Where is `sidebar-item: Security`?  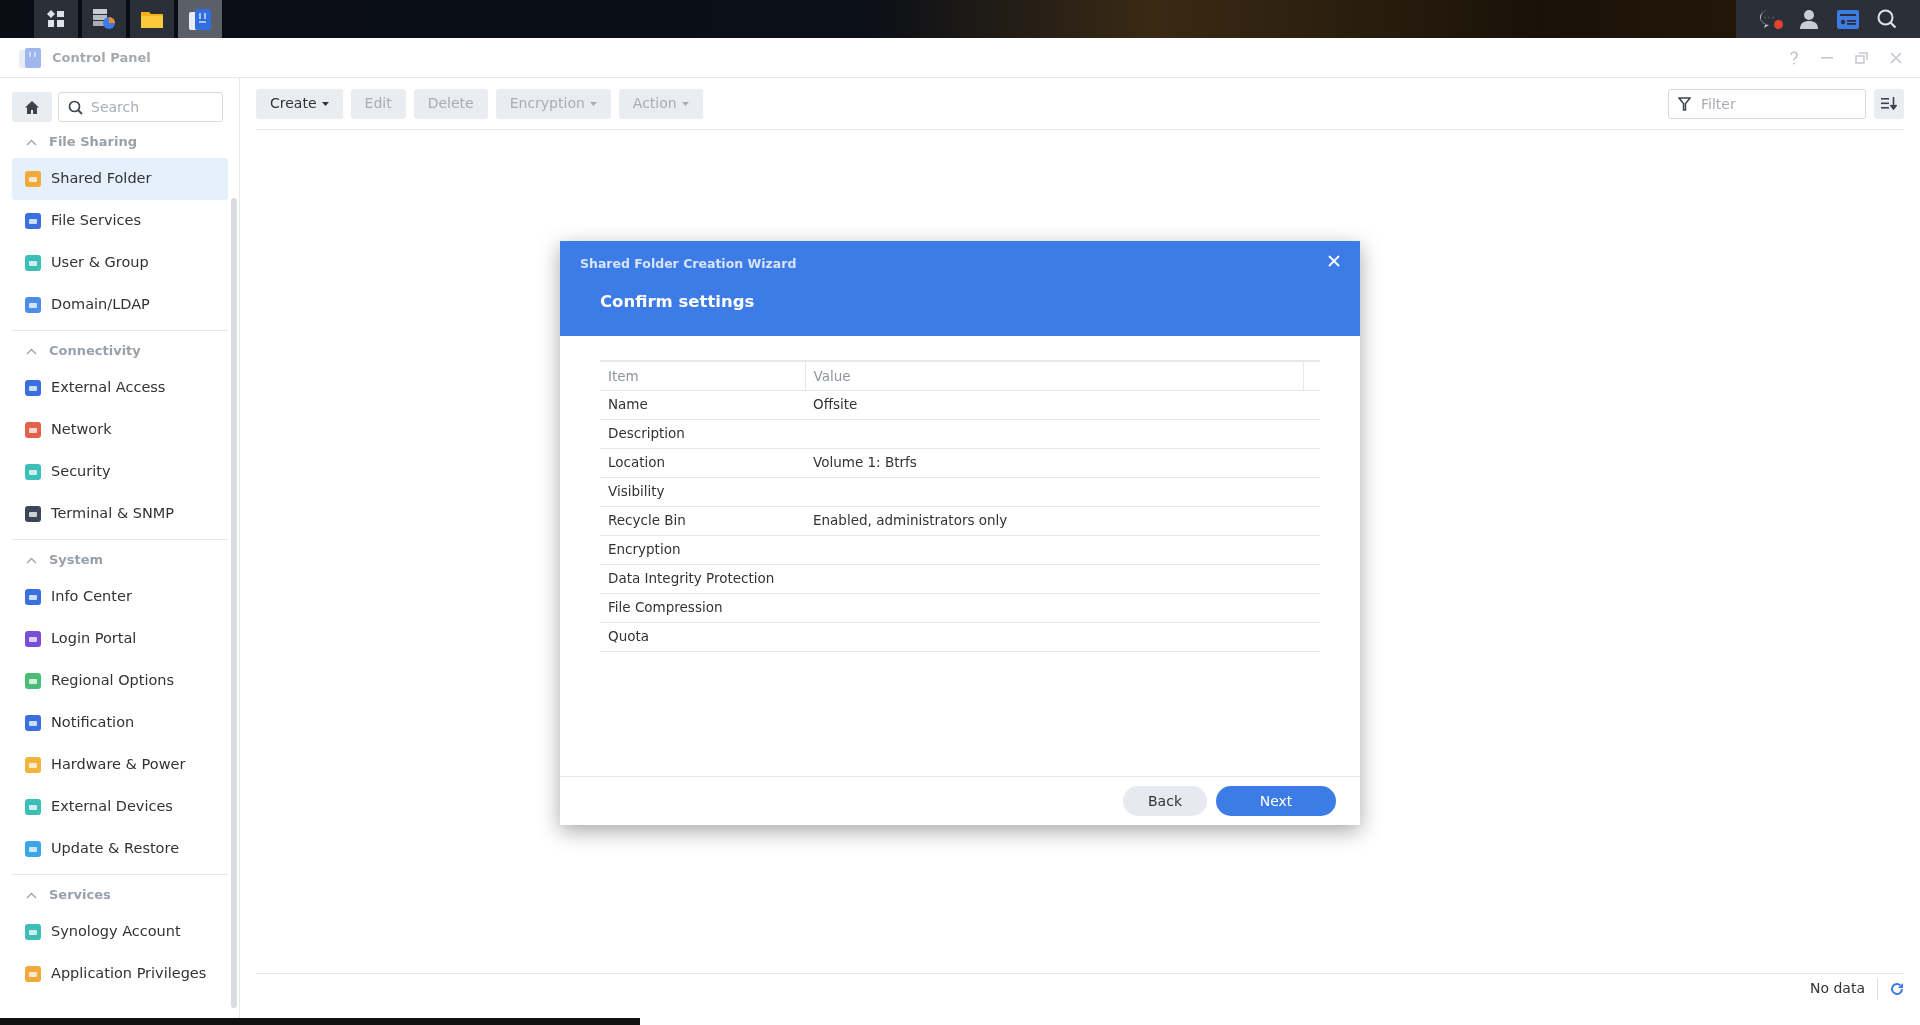
sidebar-item: Security is located at coordinates (120, 472).